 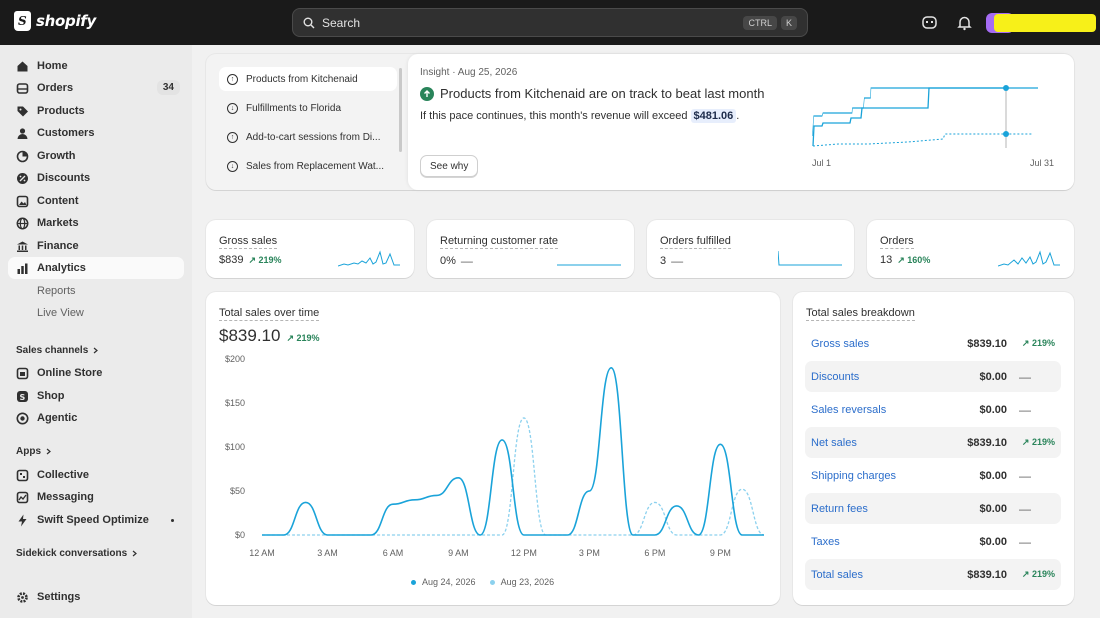 I want to click on sidebar-item-discounts: Discounts, so click(x=96, y=178).